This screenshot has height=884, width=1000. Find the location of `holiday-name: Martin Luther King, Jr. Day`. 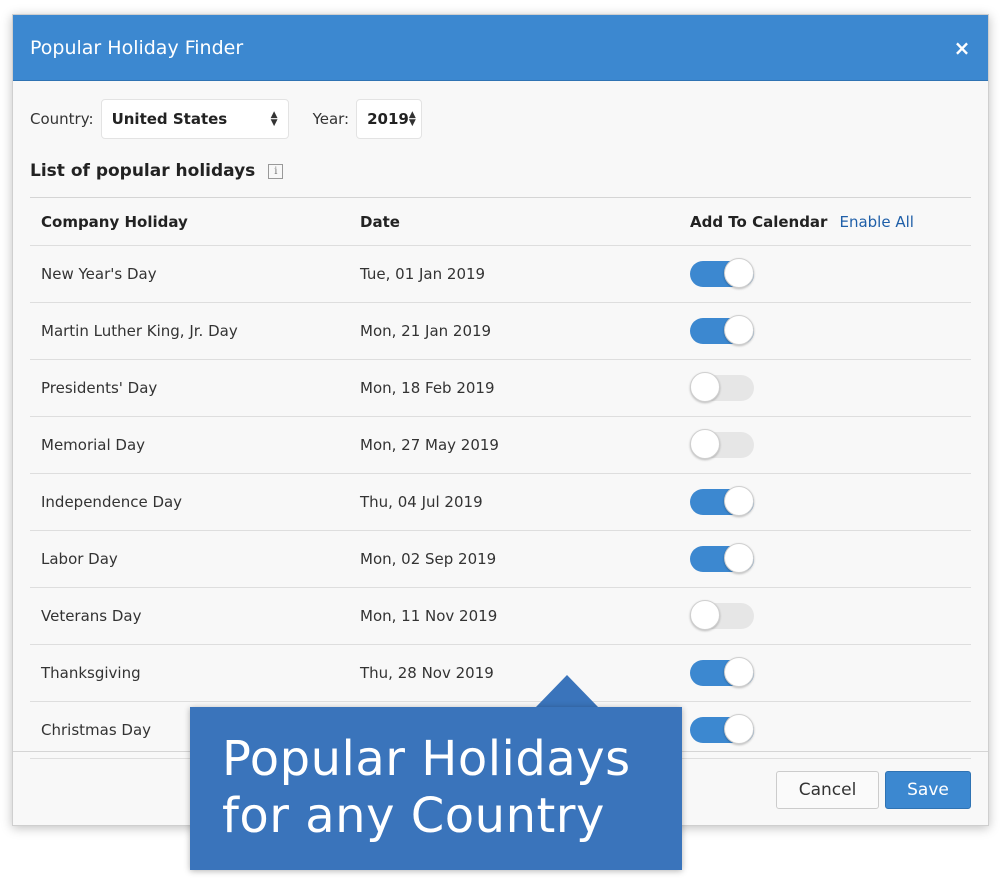

holiday-name: Martin Luther King, Jr. Day is located at coordinates (139, 331).